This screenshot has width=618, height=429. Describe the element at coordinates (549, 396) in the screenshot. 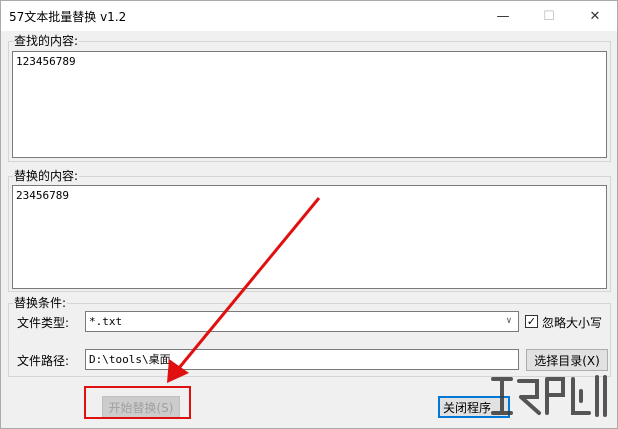

I see `watermark-logo` at that location.